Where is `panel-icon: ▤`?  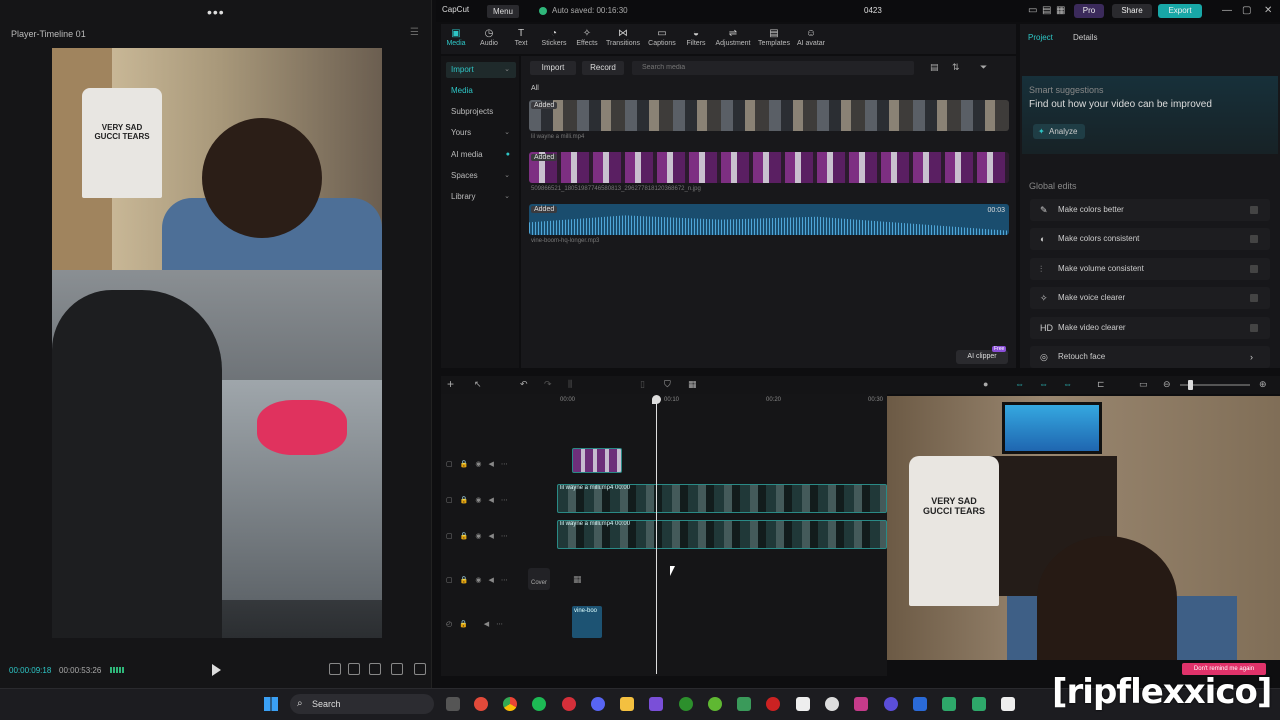 panel-icon: ▤ is located at coordinates (1046, 10).